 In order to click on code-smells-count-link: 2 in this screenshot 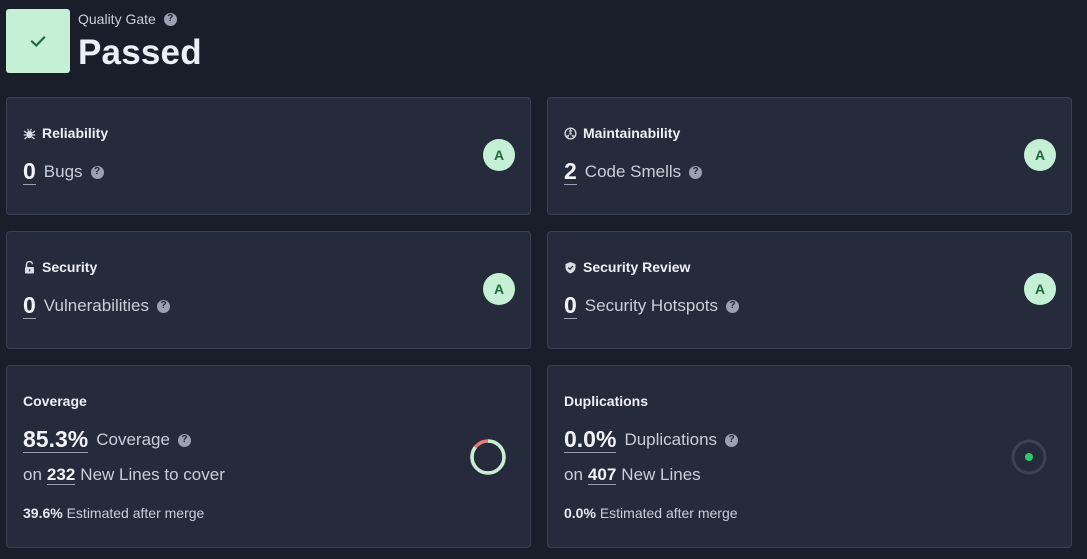, I will do `click(570, 172)`.